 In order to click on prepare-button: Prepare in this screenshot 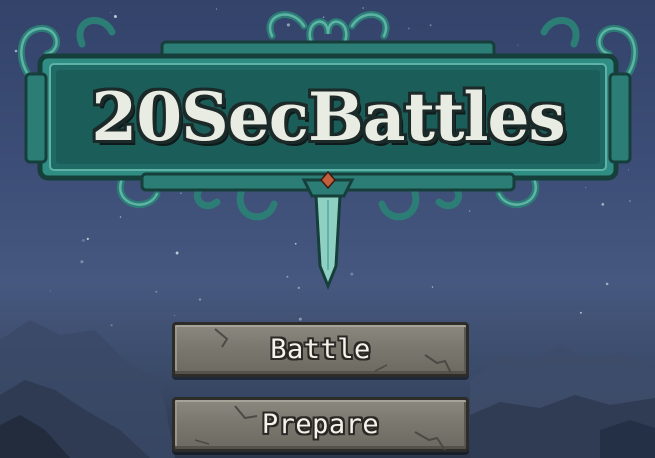, I will do `click(320, 424)`.